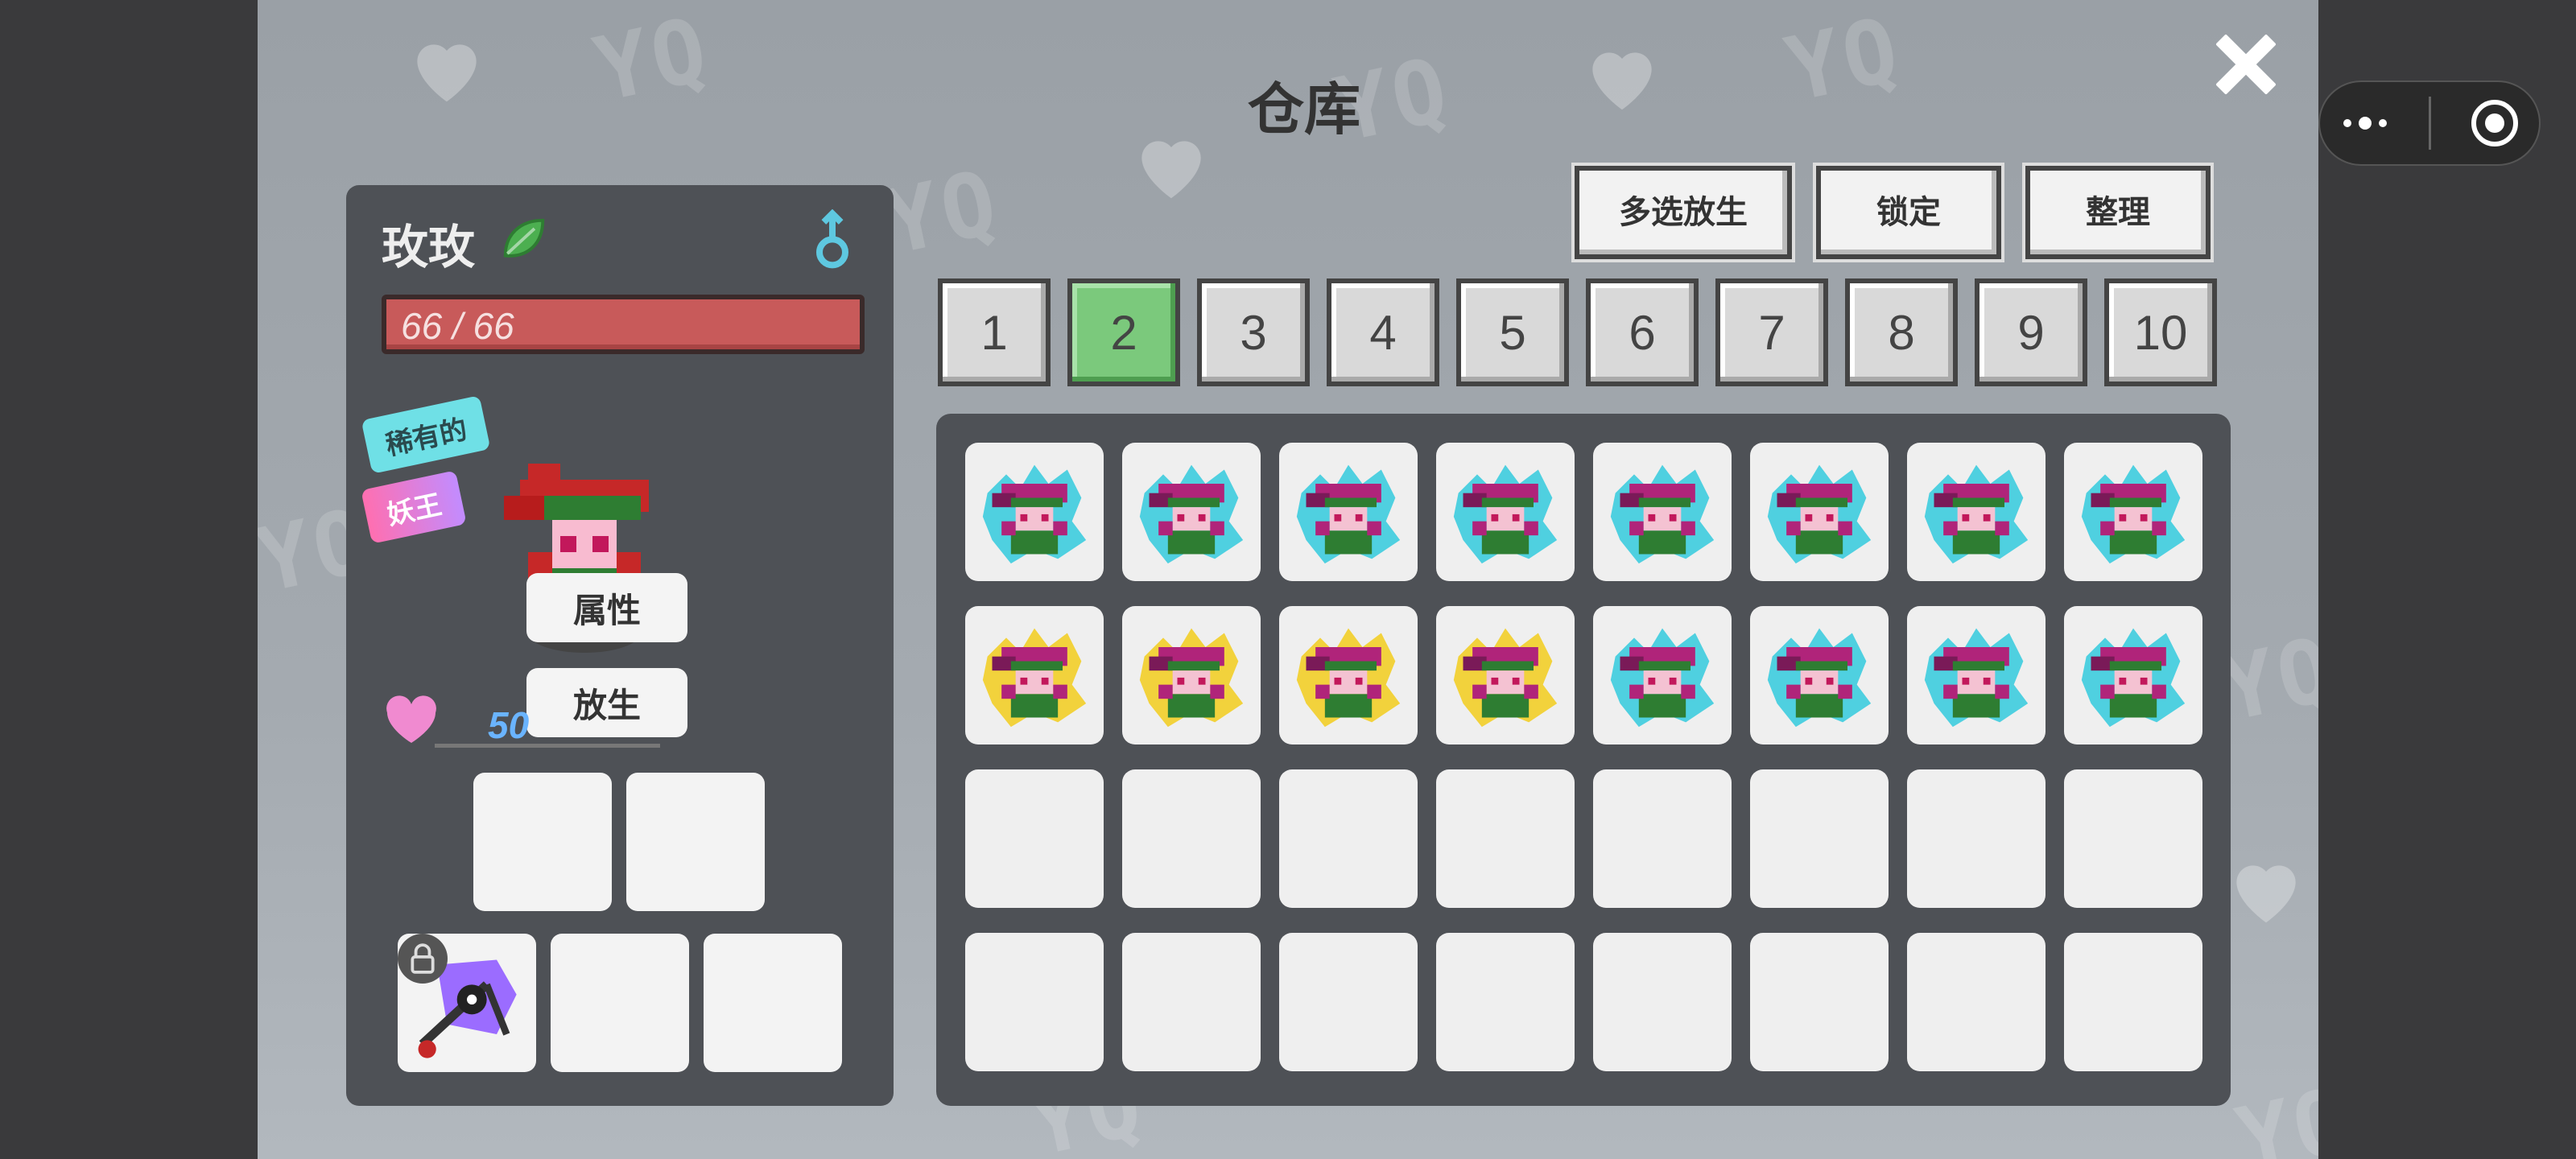  I want to click on tab-page-3: 3, so click(1253, 332).